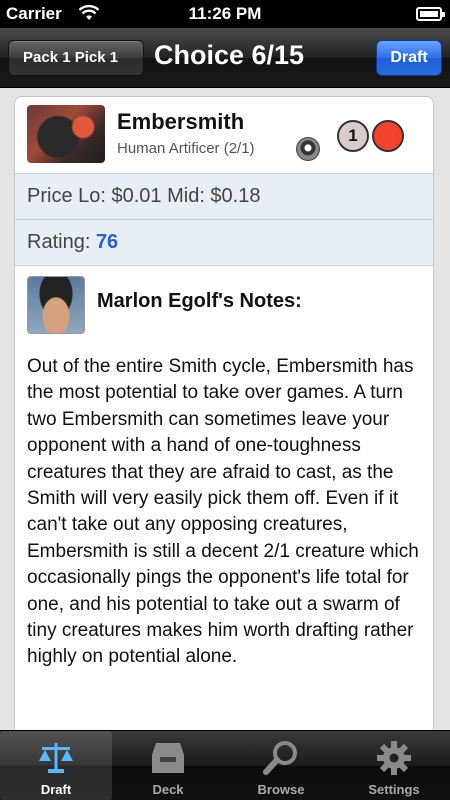  Describe the element at coordinates (388, 136) in the screenshot. I see `red-mana-icon` at that location.